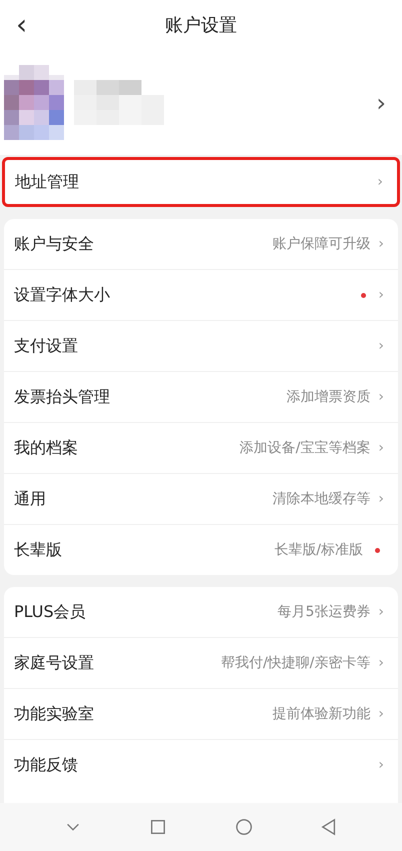 This screenshot has height=851, width=402. Describe the element at coordinates (321, 714) in the screenshot. I see `row-value: 提前体验新功能` at that location.